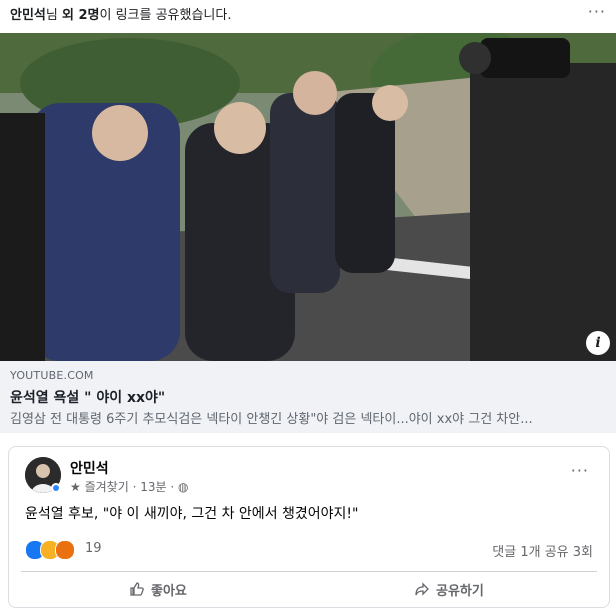 This screenshot has width=616, height=614. What do you see at coordinates (460, 591) in the screenshot?
I see `share-label: 공유하기` at bounding box center [460, 591].